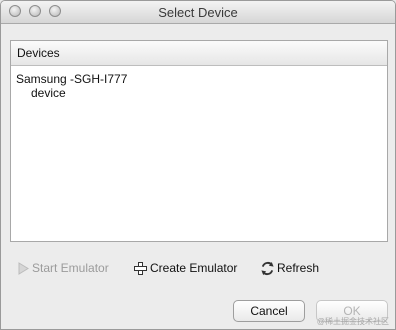 The width and height of the screenshot is (396, 330). What do you see at coordinates (70, 268) in the screenshot?
I see `start-emulator-label: Start Emulator` at bounding box center [70, 268].